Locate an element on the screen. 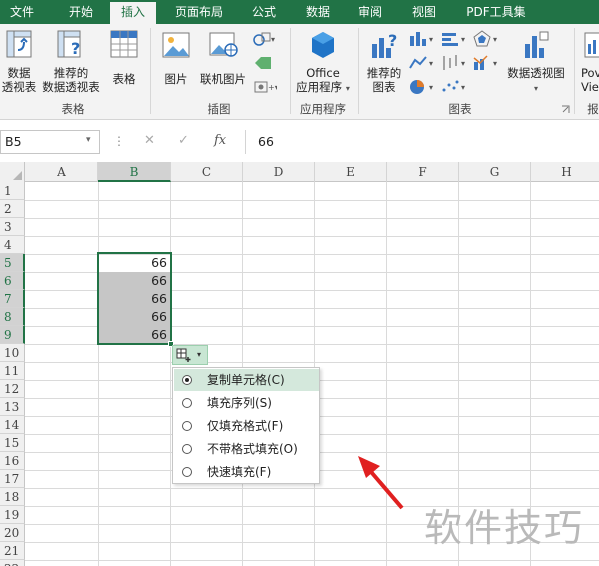 The width and height of the screenshot is (599, 566). pivot-table-button: 数据 透视表 is located at coordinates (19, 63).